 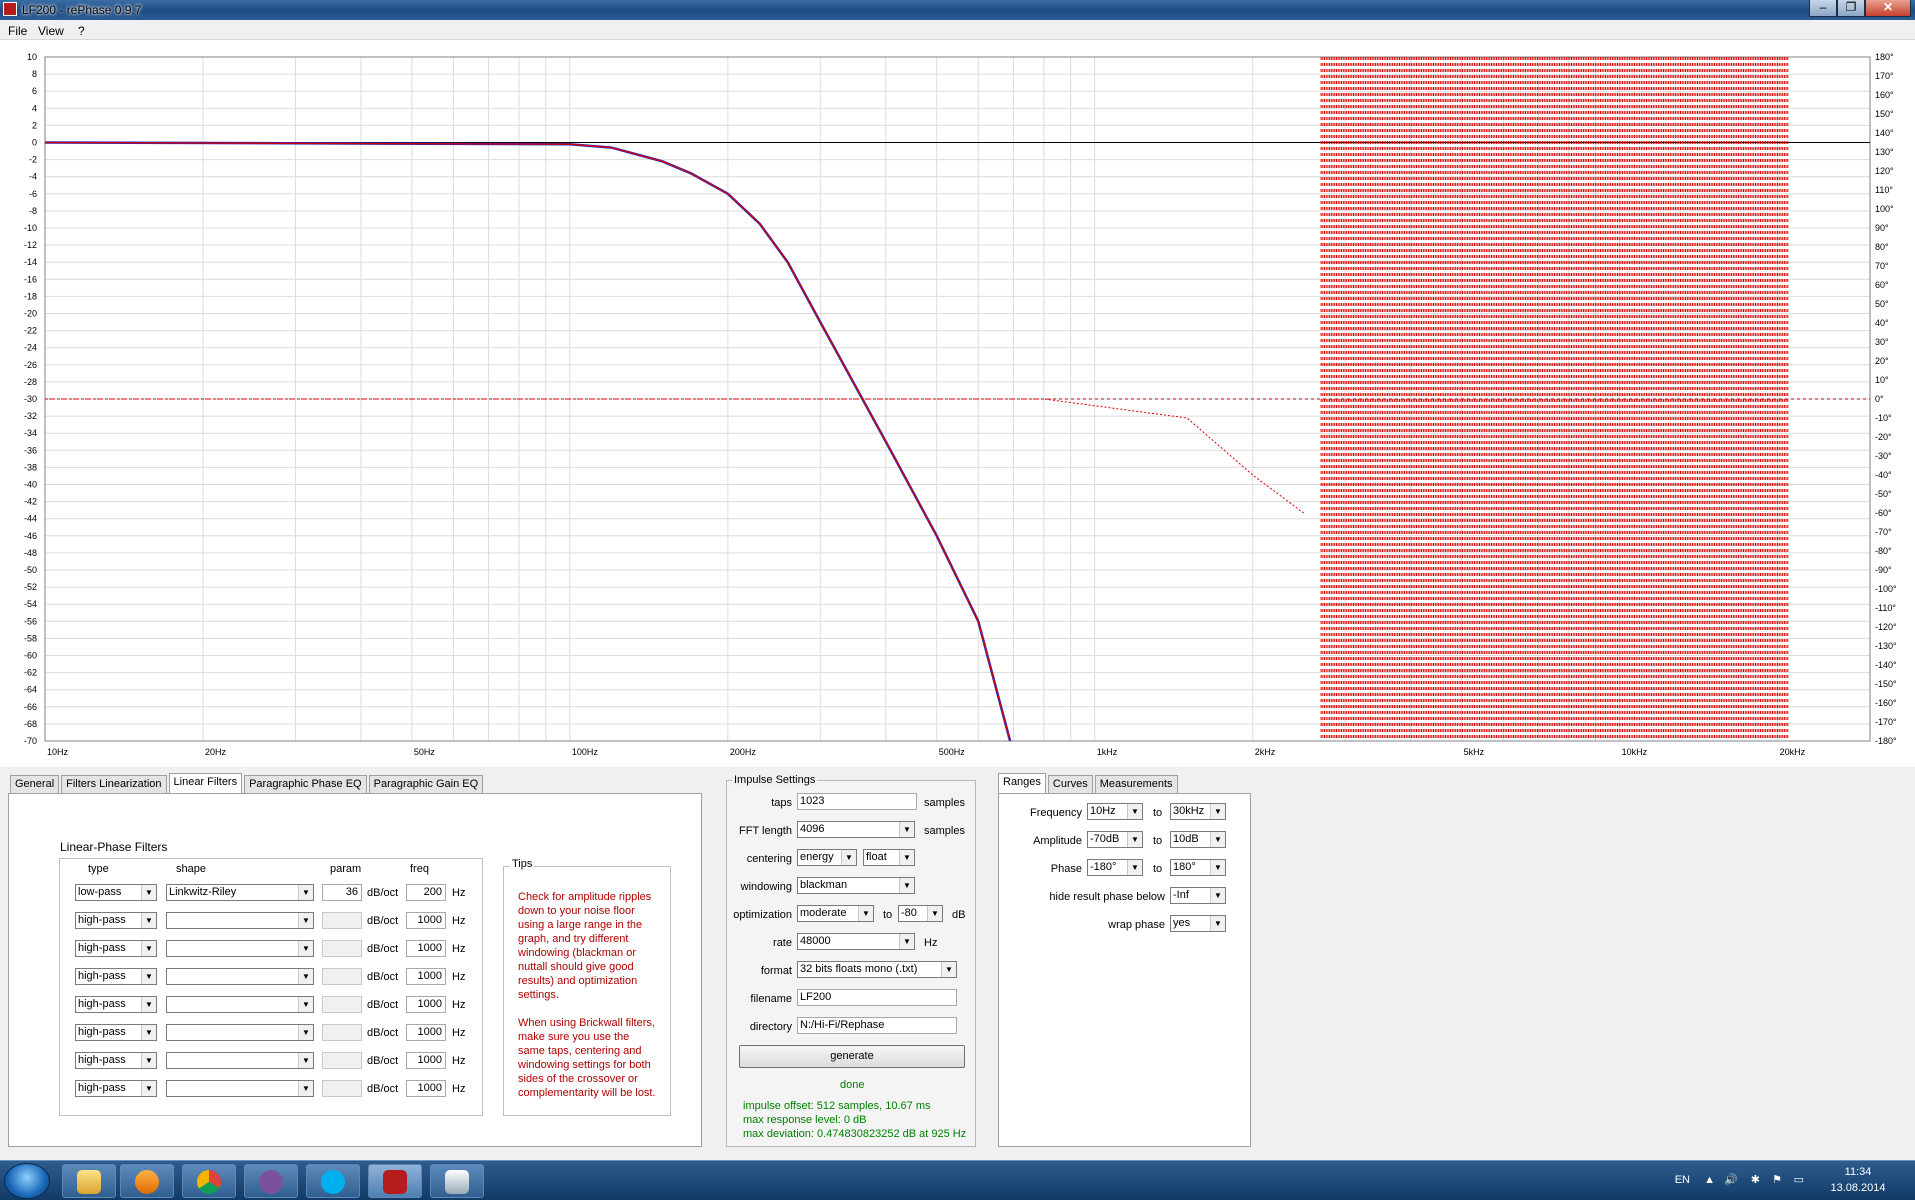 What do you see at coordinates (342, 892) in the screenshot?
I see `filter-param-input: 36` at bounding box center [342, 892].